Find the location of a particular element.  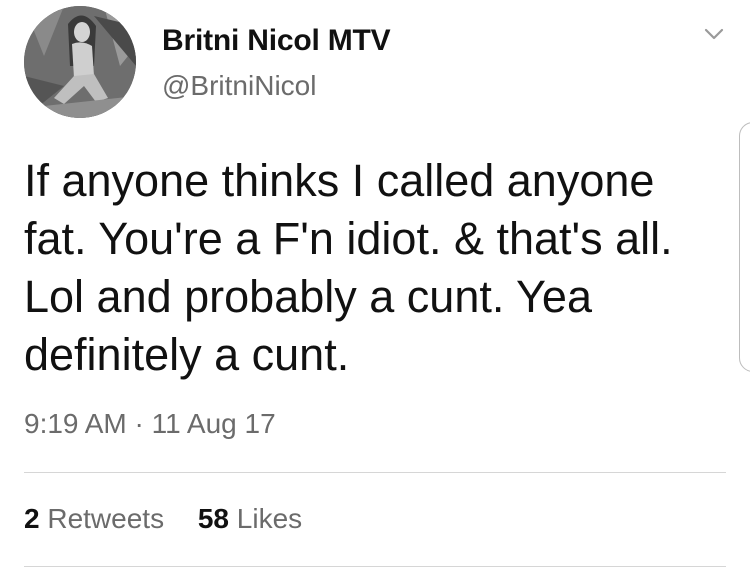

likes-count: 58 is located at coordinates (213, 518).